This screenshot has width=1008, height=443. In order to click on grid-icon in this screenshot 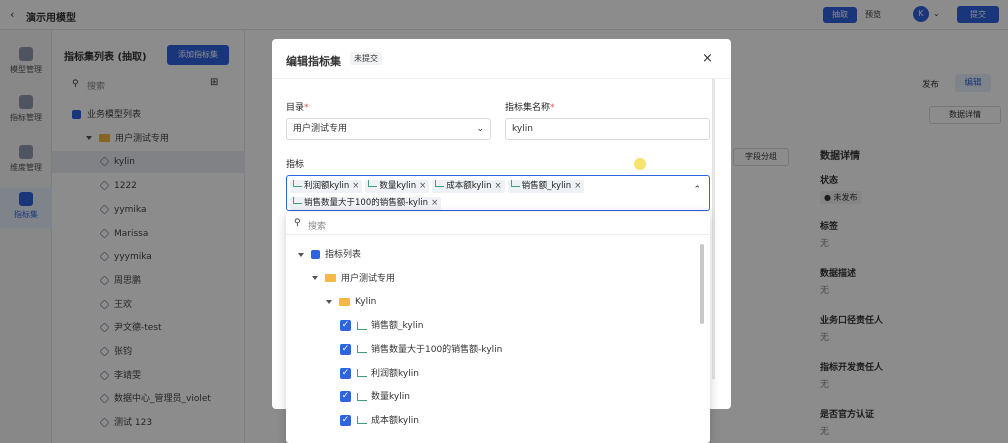, I will do `click(315, 254)`.